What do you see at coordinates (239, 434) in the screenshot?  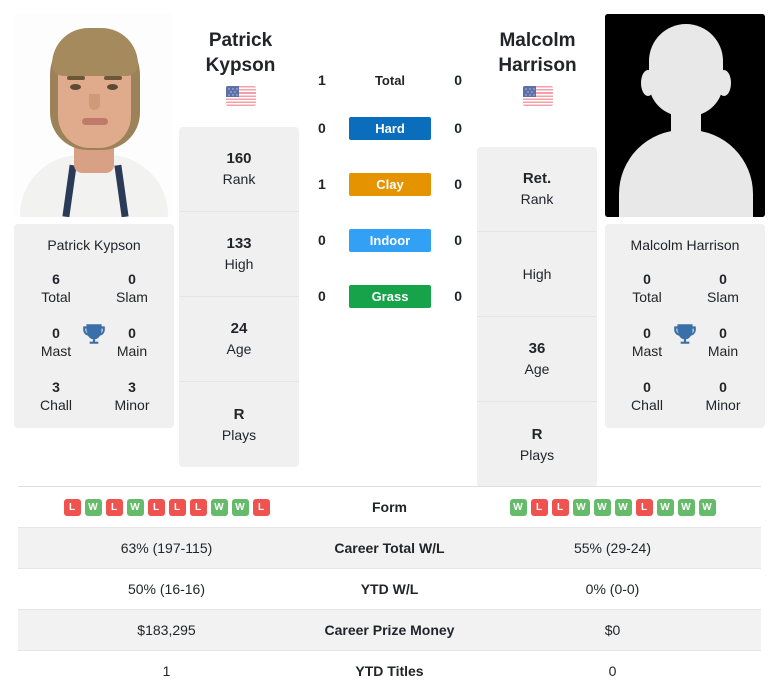 I see `rank-label: Plays` at bounding box center [239, 434].